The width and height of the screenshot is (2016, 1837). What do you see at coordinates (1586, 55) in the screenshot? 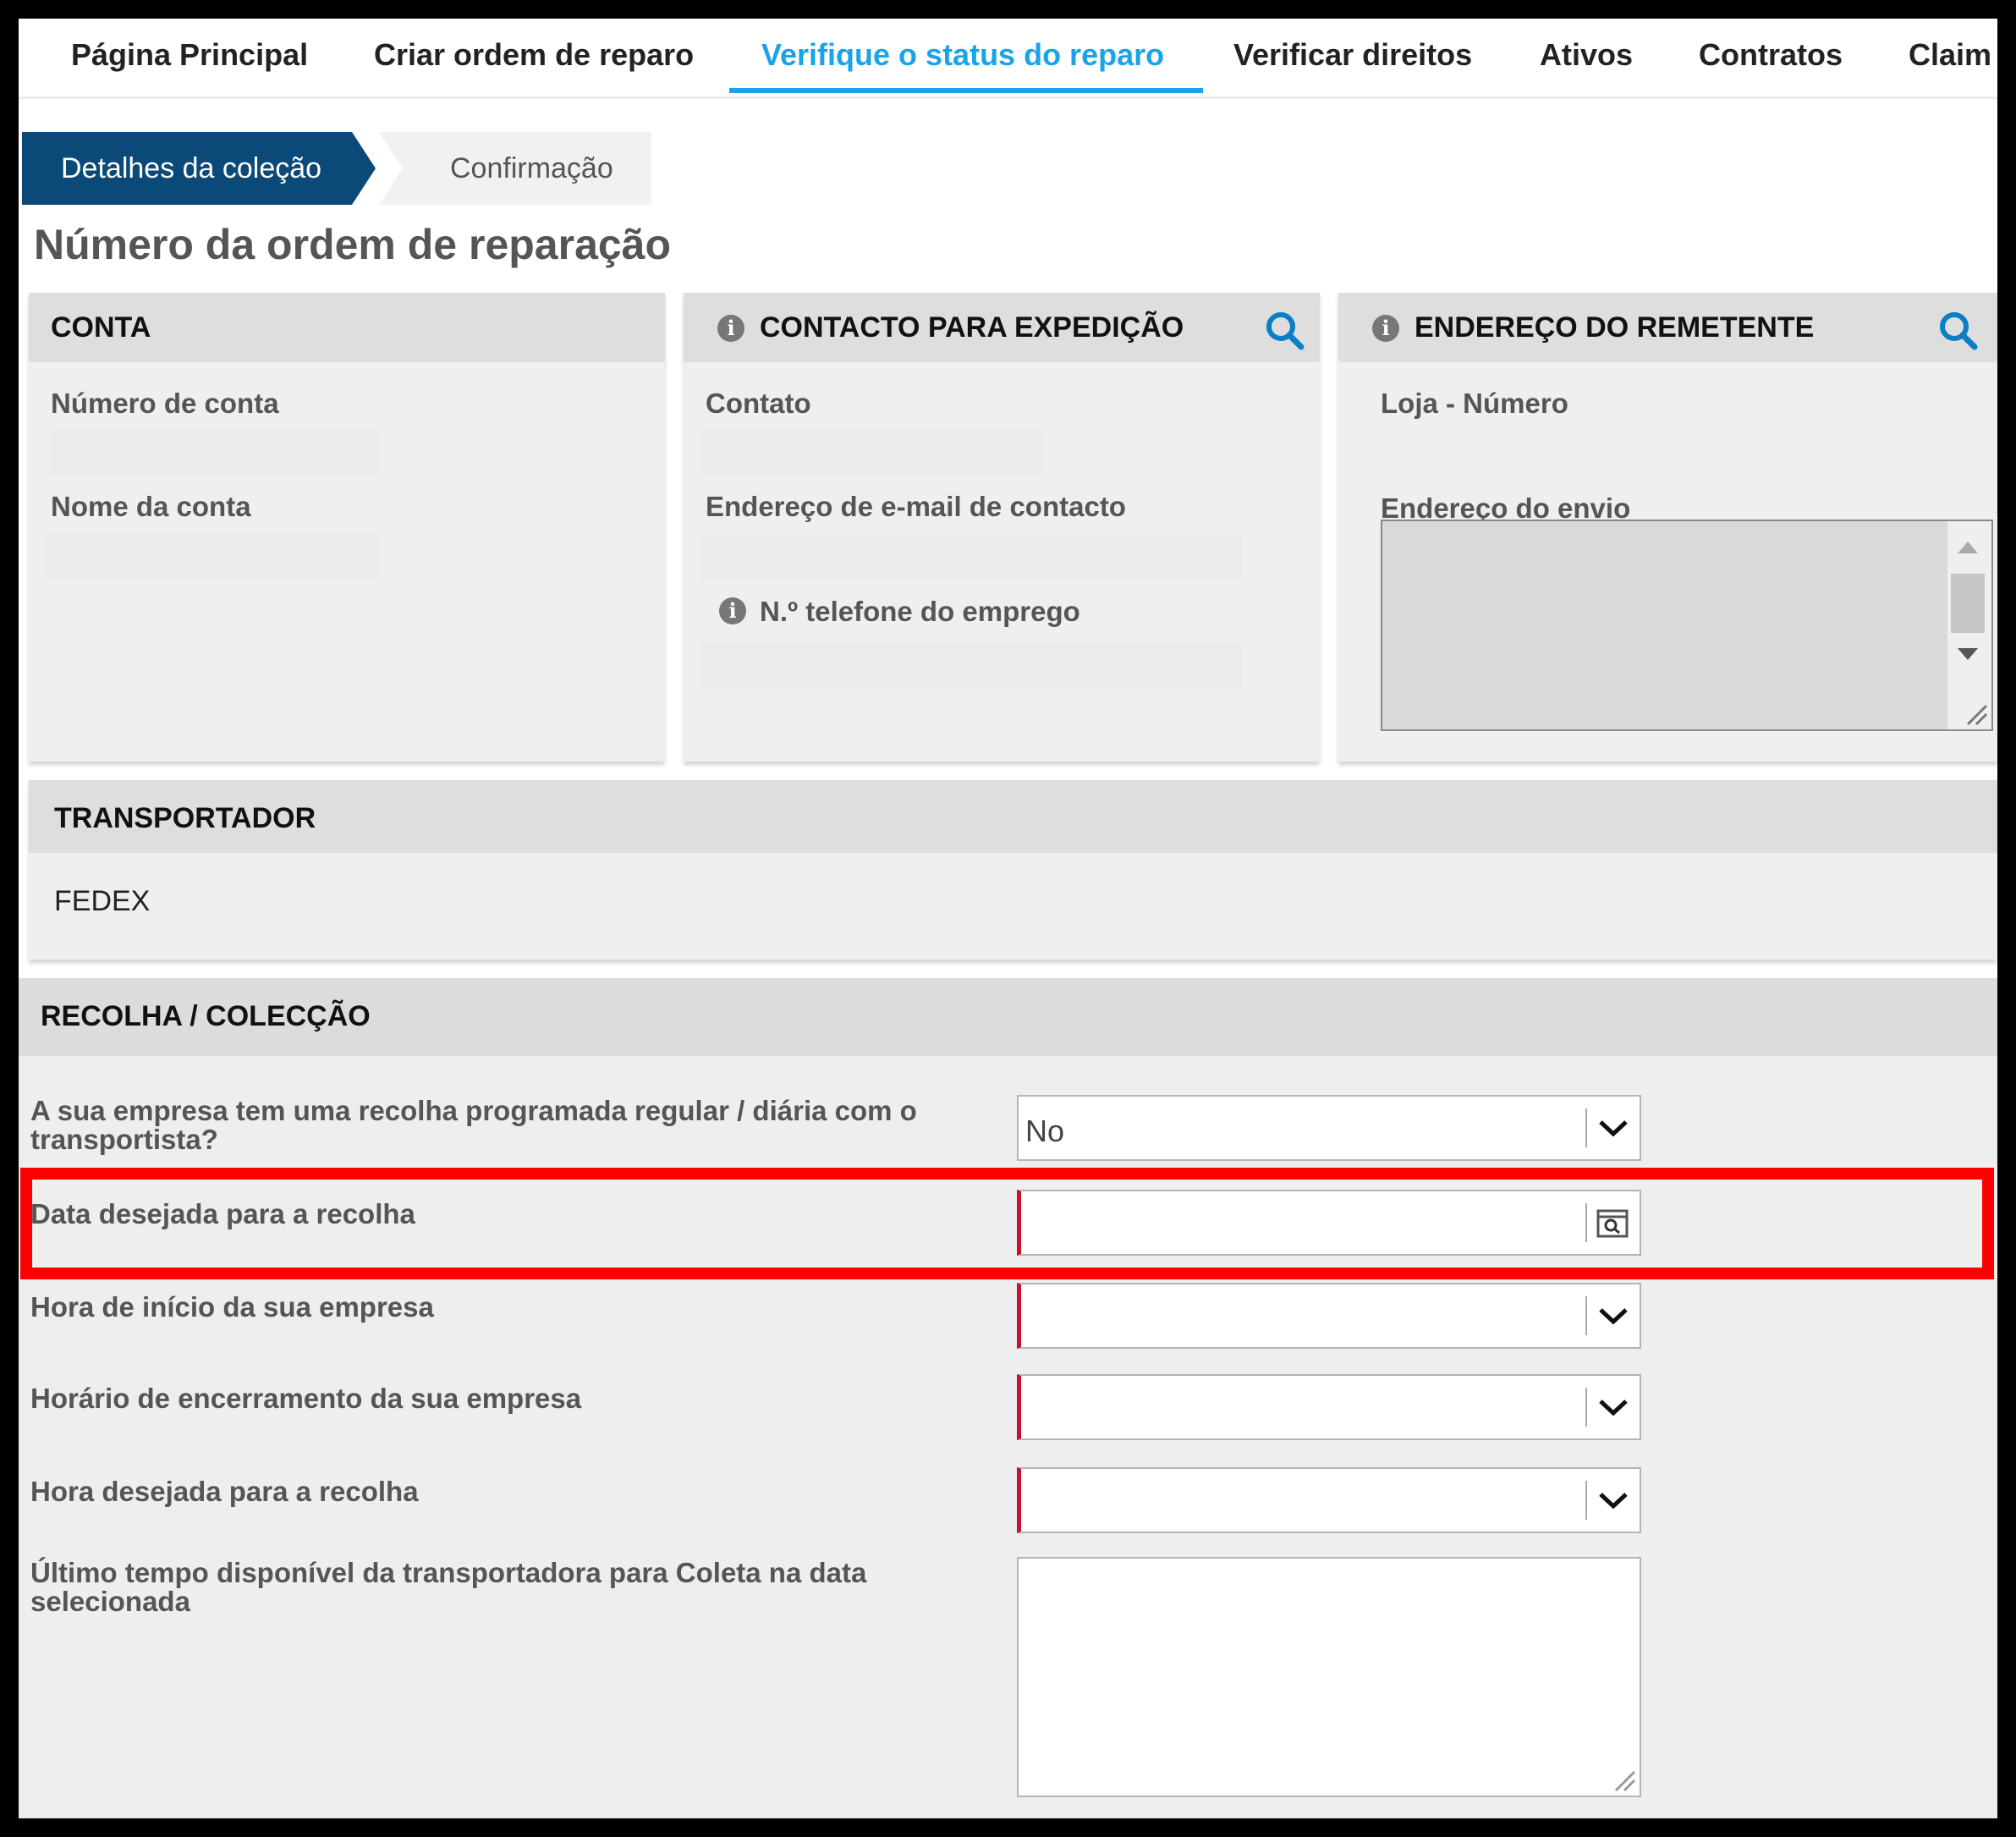
I see `nav-assets: Ativos` at bounding box center [1586, 55].